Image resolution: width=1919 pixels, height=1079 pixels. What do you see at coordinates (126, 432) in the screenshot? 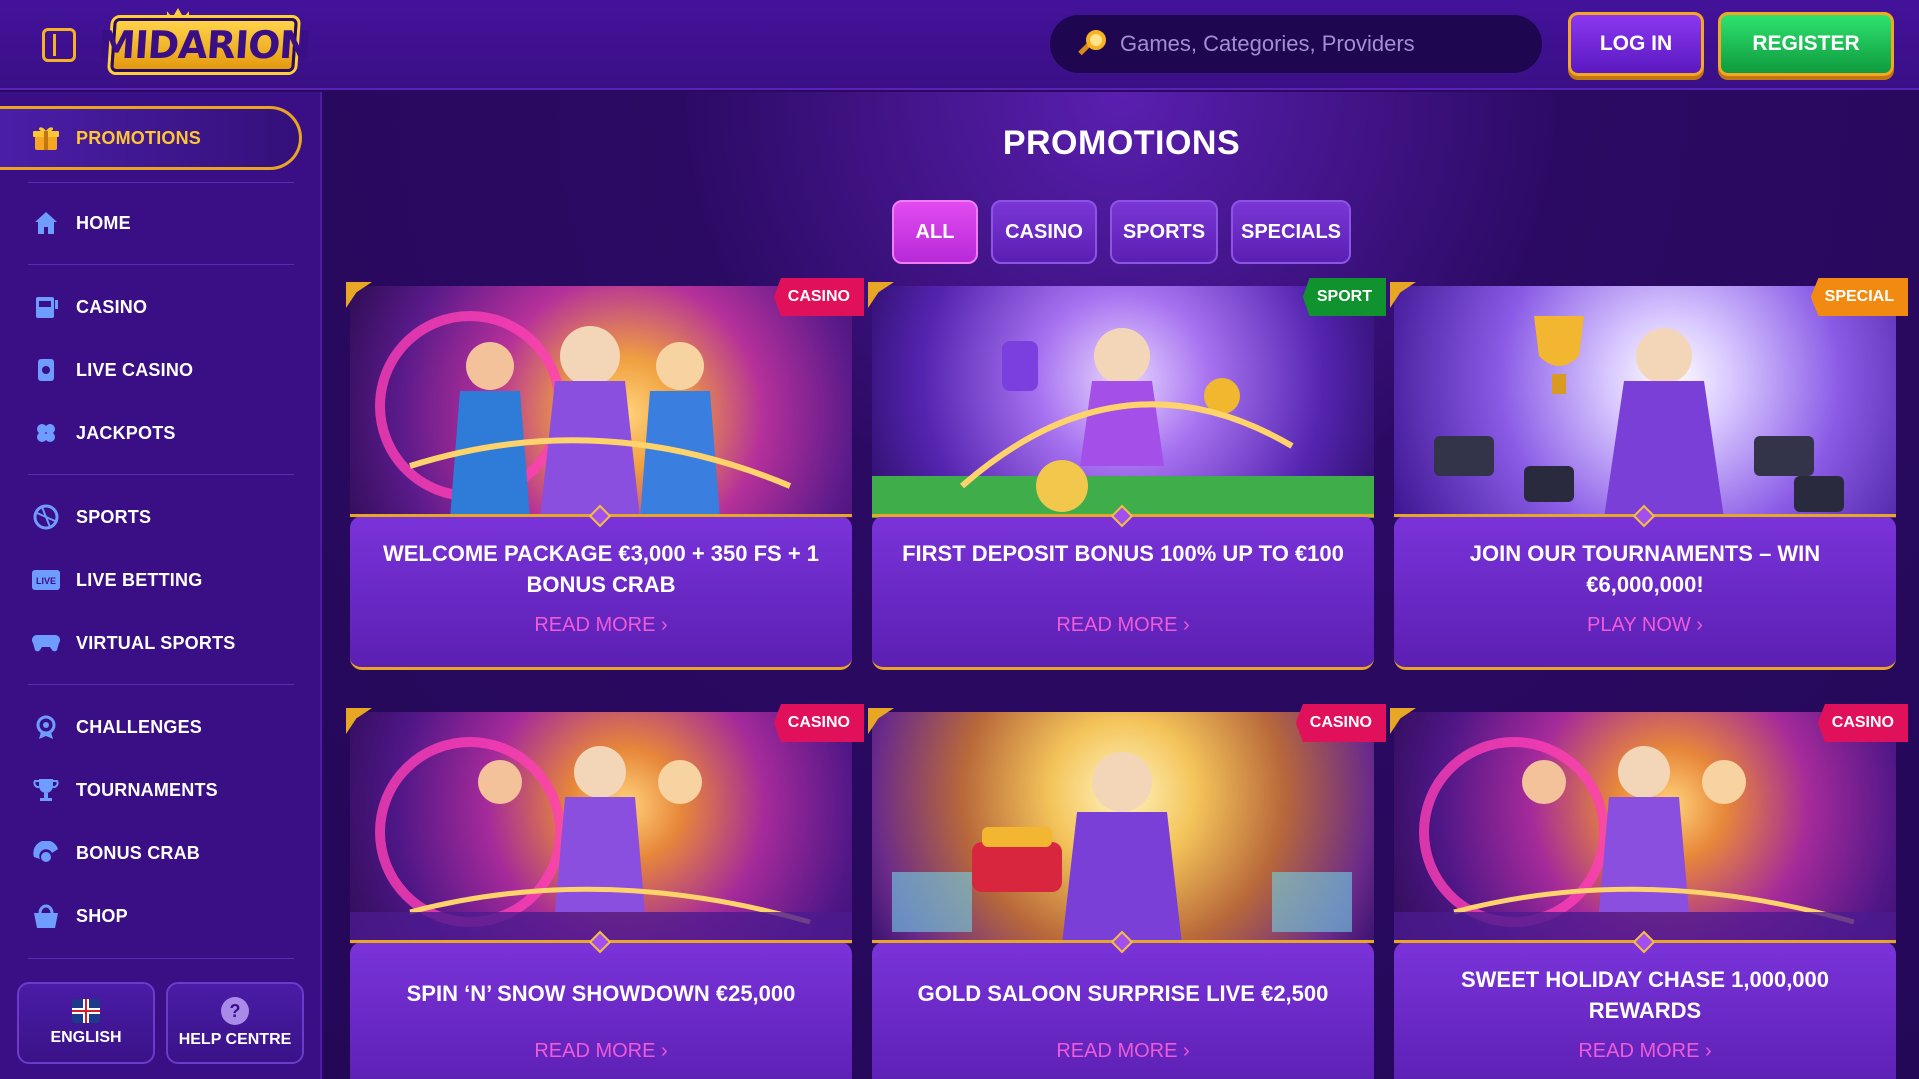
I see `sidebar-item-label: JACKPOTS` at bounding box center [126, 432].